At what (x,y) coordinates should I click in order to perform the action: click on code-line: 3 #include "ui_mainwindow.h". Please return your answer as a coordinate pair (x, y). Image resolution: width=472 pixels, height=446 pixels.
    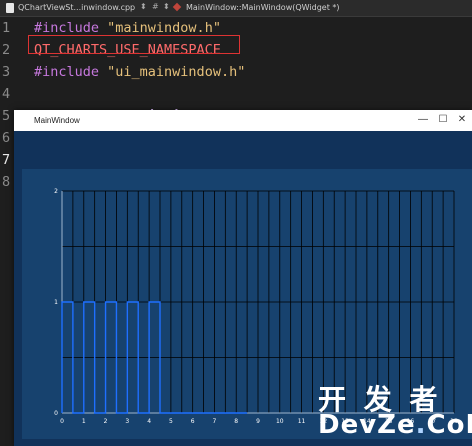
    Looking at the image, I should click on (236, 72).